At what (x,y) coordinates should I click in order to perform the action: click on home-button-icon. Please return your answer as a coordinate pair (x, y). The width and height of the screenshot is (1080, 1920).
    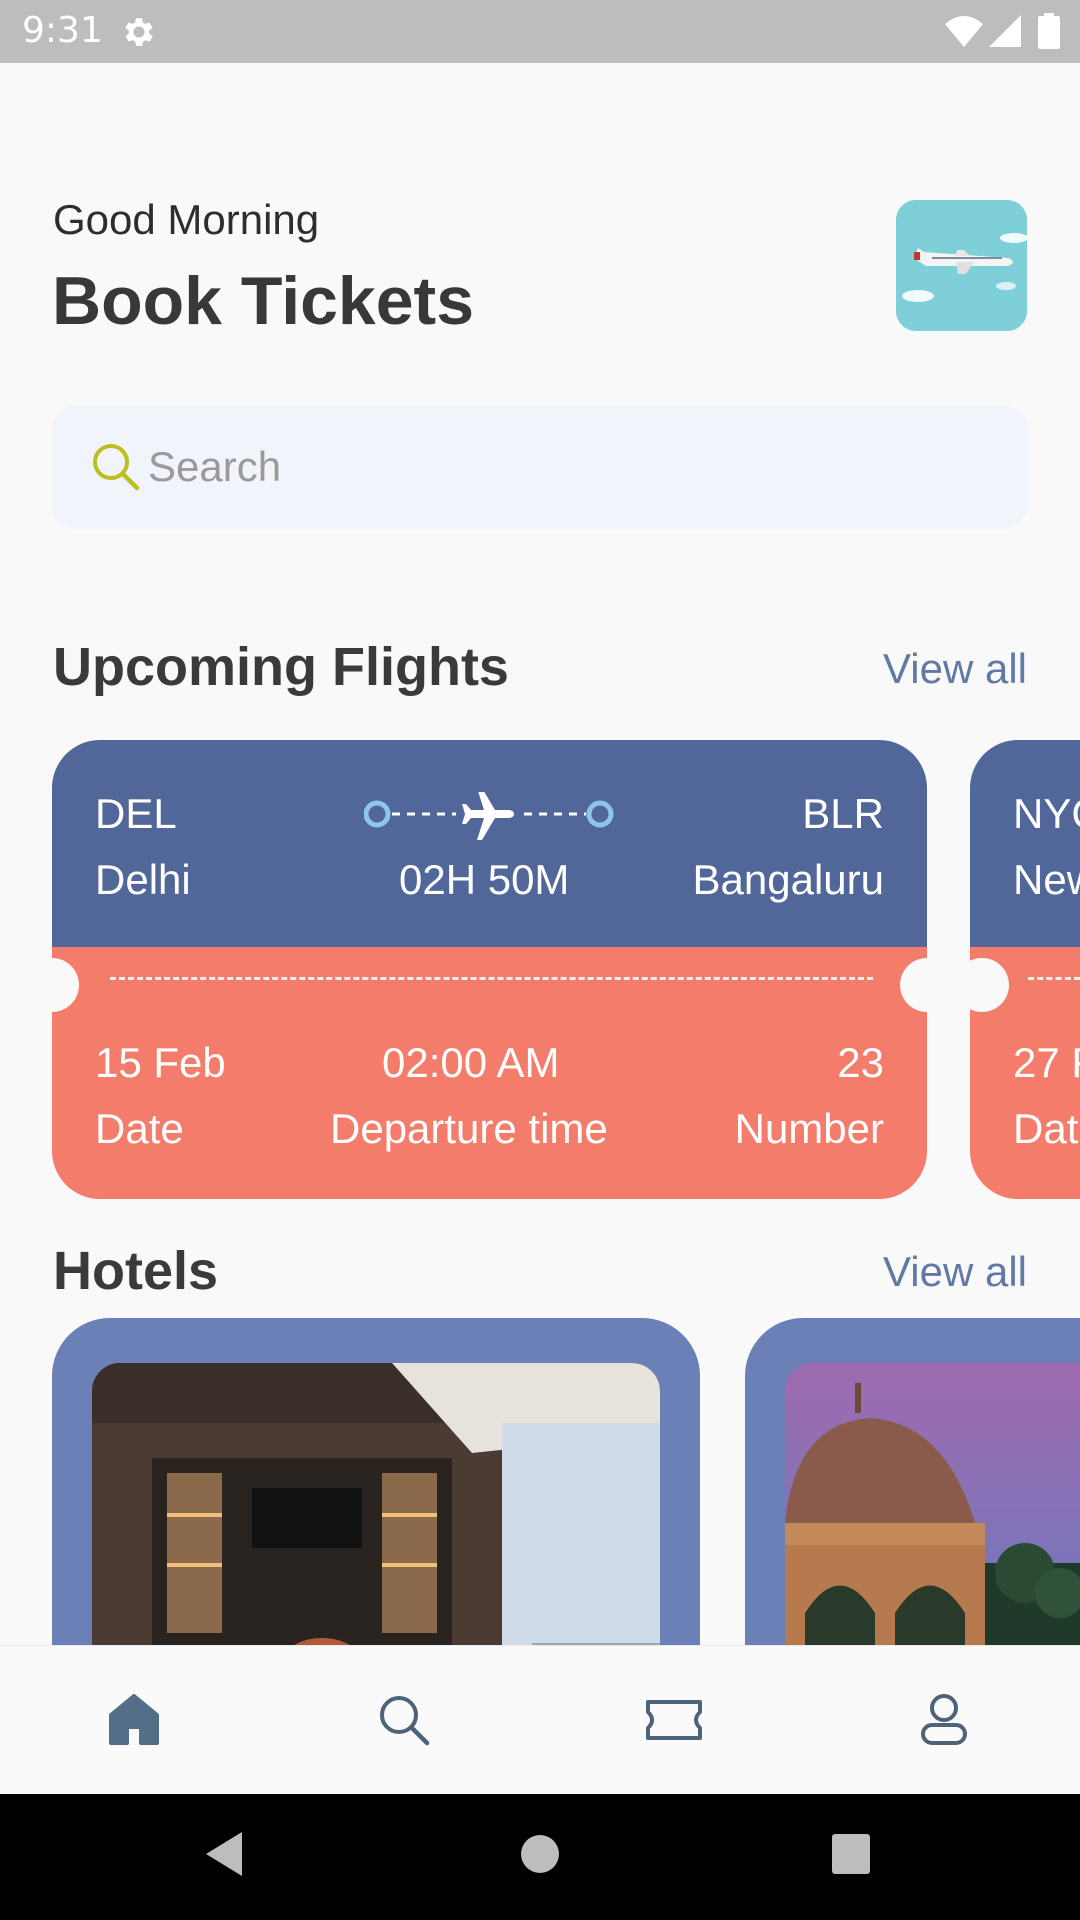
    Looking at the image, I should click on (540, 1854).